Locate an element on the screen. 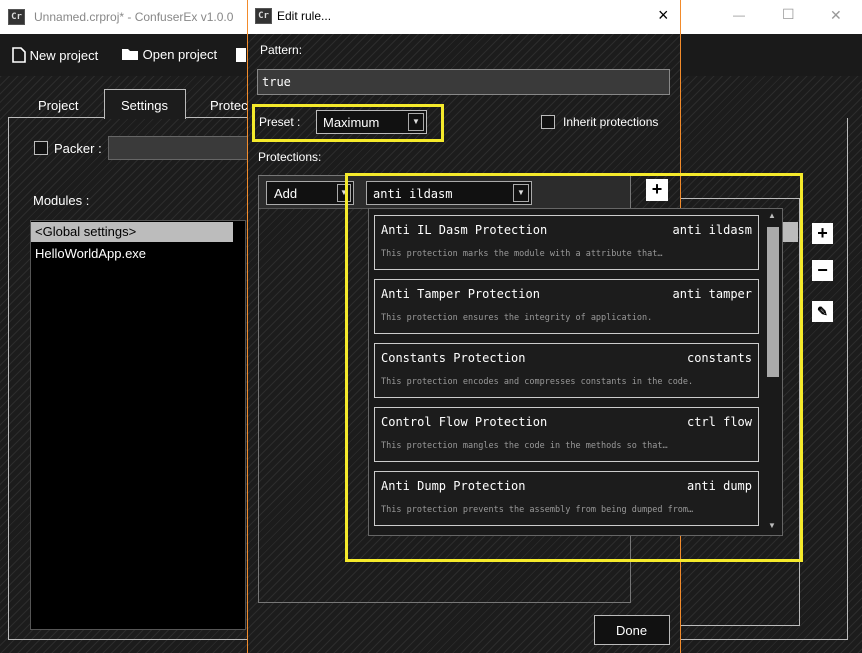 The height and width of the screenshot is (653, 862). done-button: Done is located at coordinates (632, 630).